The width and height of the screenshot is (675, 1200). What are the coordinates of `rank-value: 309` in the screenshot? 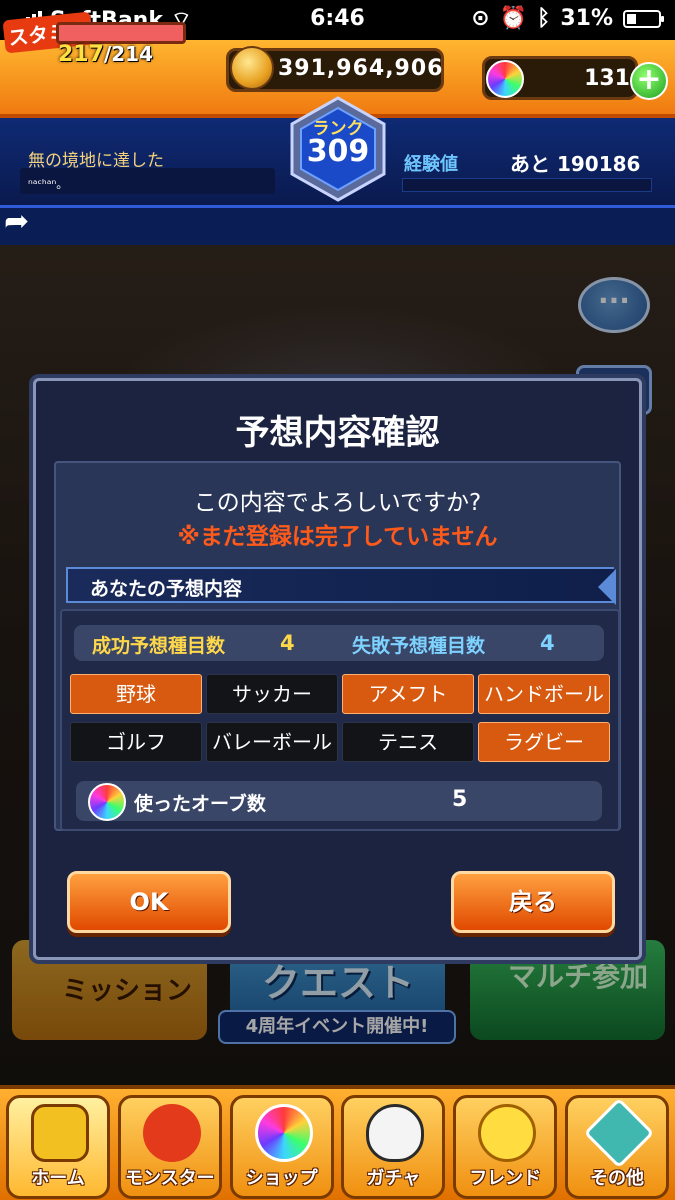 It's located at (338, 151).